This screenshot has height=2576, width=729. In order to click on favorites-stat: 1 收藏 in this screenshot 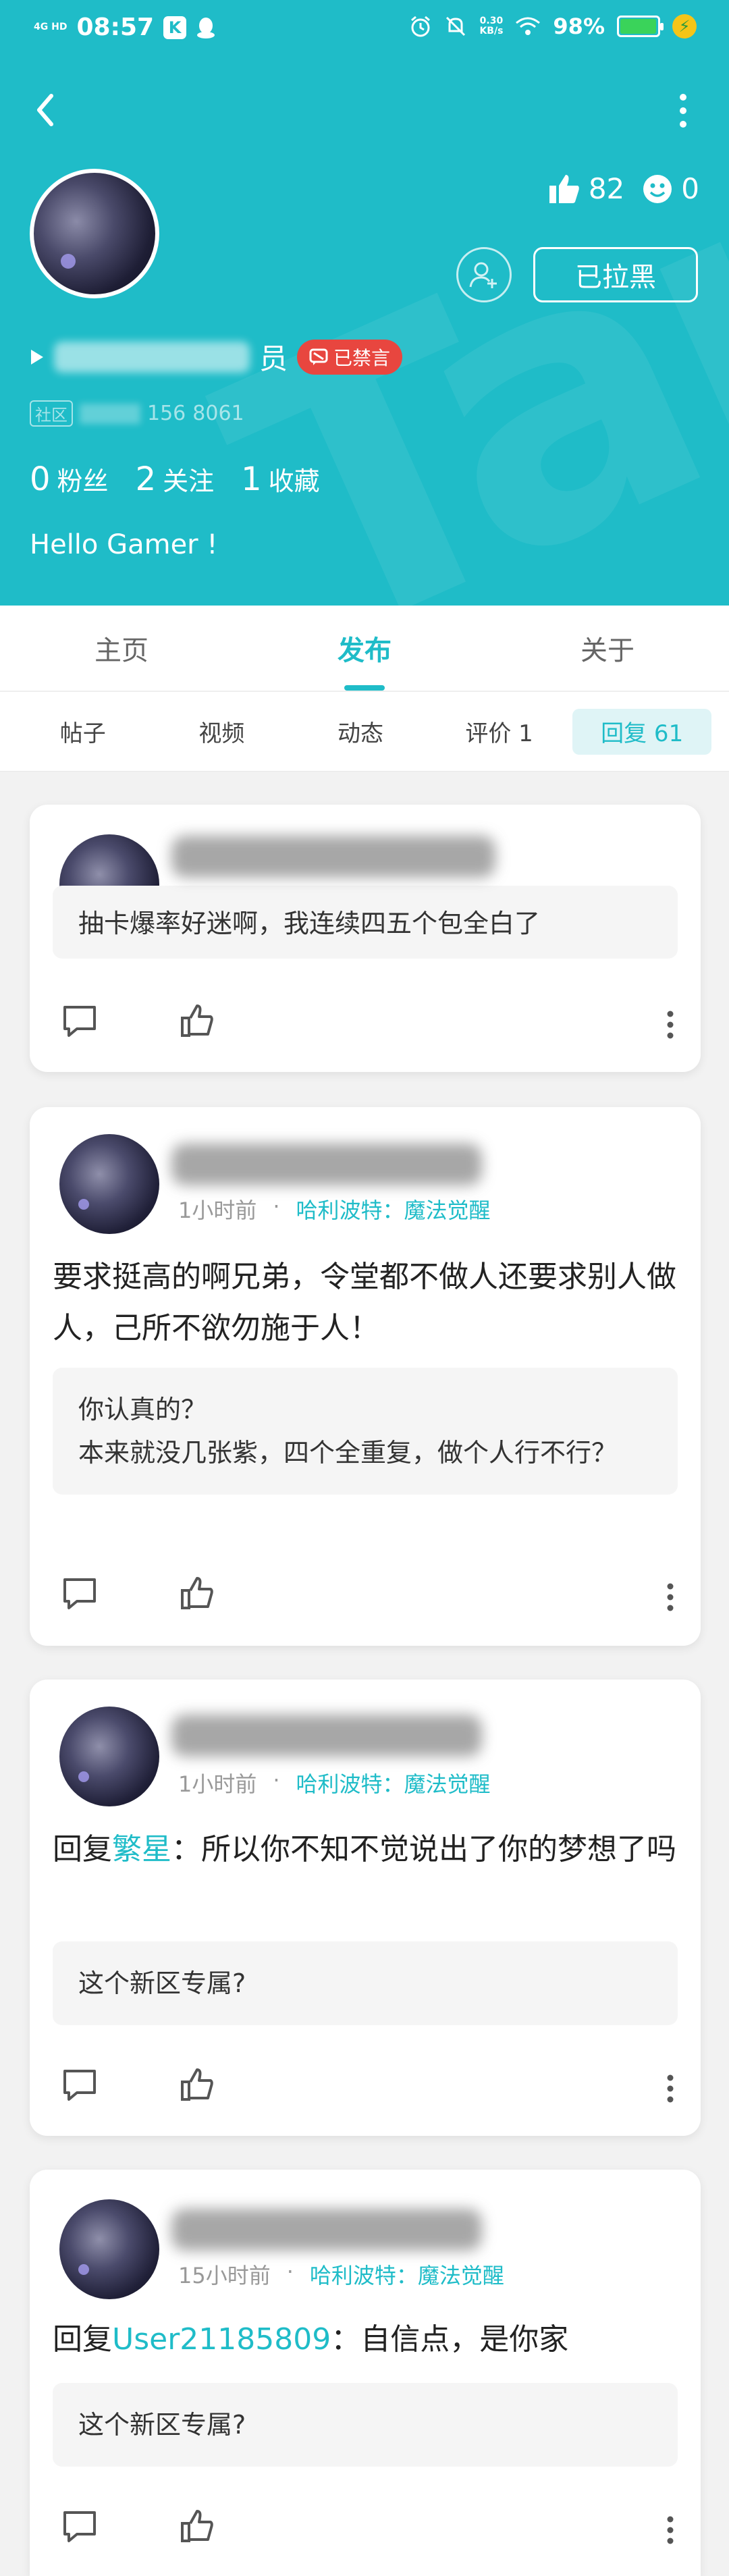, I will do `click(280, 479)`.